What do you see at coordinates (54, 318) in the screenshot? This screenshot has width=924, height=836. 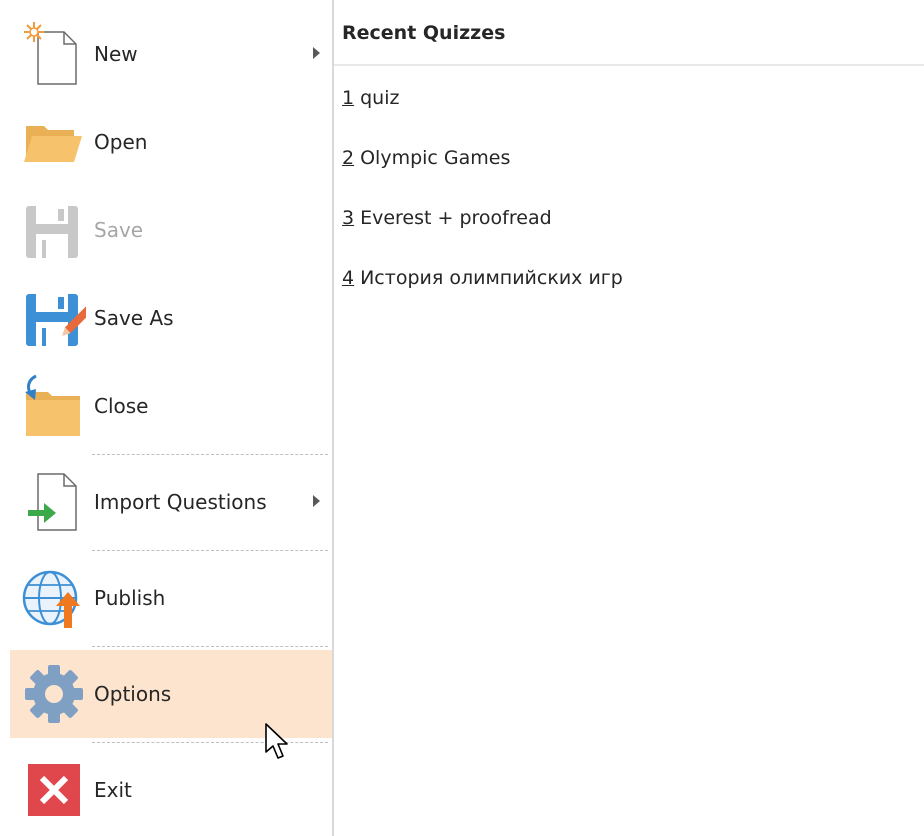 I see `save-as-icon` at bounding box center [54, 318].